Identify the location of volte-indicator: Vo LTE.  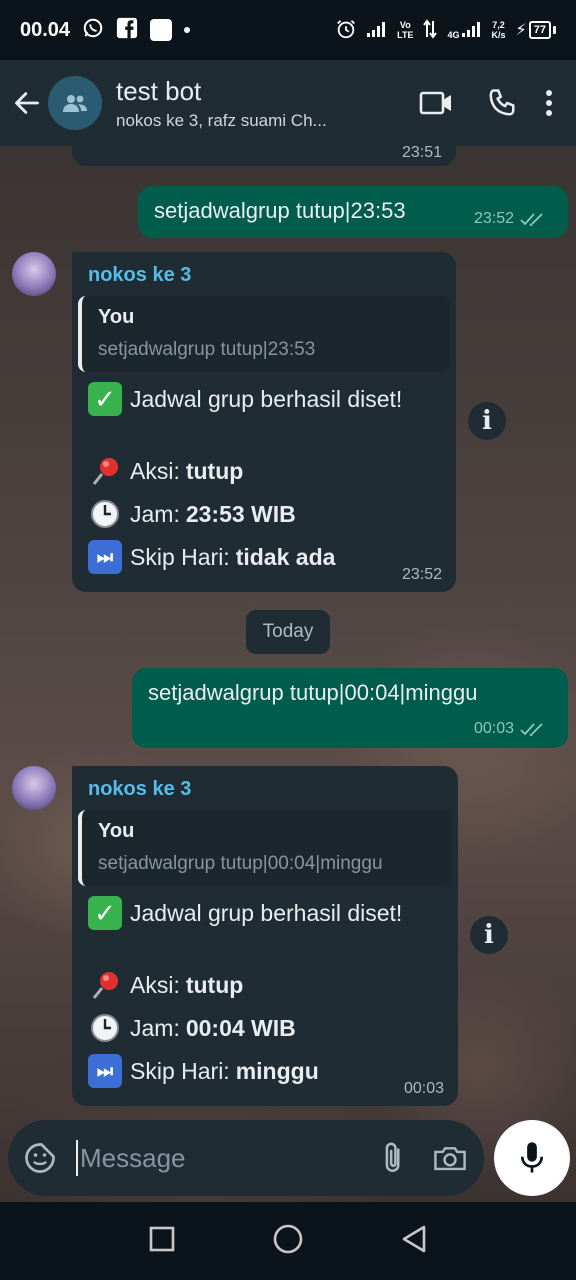
(405, 30).